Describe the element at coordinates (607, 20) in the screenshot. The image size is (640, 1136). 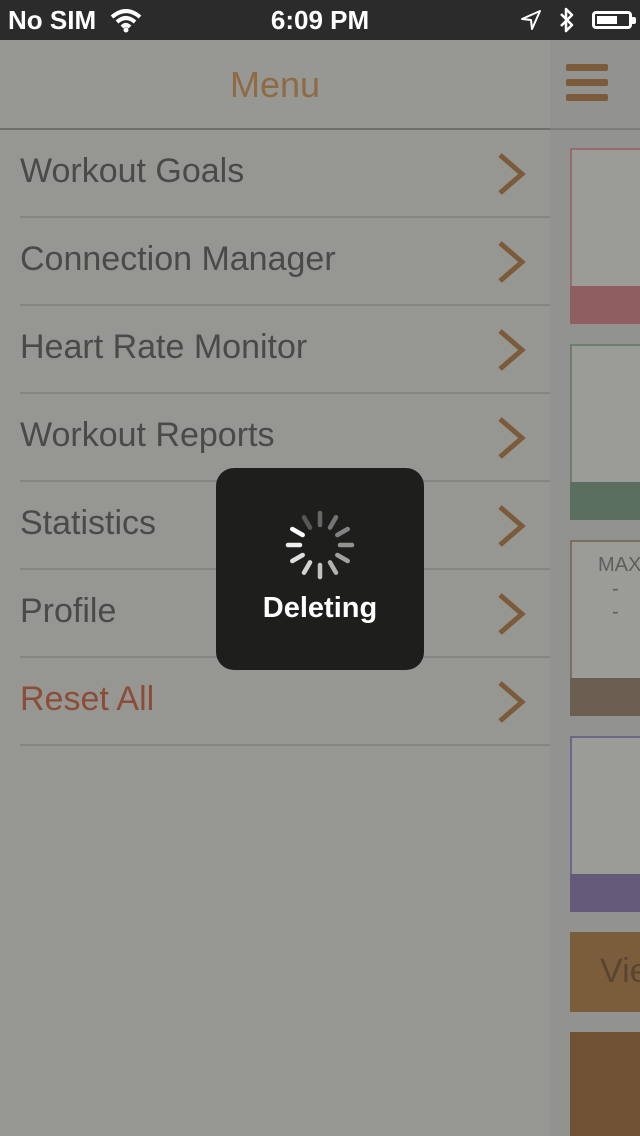
I see `battery-level-fill` at that location.